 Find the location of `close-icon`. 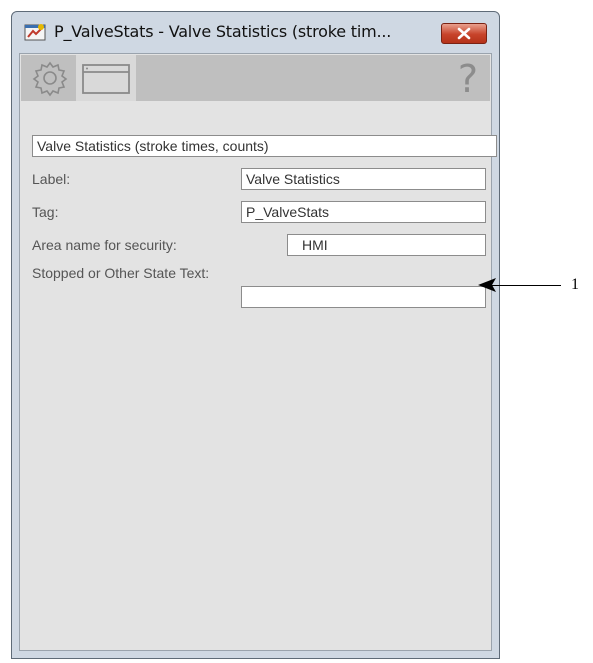

close-icon is located at coordinates (464, 33).